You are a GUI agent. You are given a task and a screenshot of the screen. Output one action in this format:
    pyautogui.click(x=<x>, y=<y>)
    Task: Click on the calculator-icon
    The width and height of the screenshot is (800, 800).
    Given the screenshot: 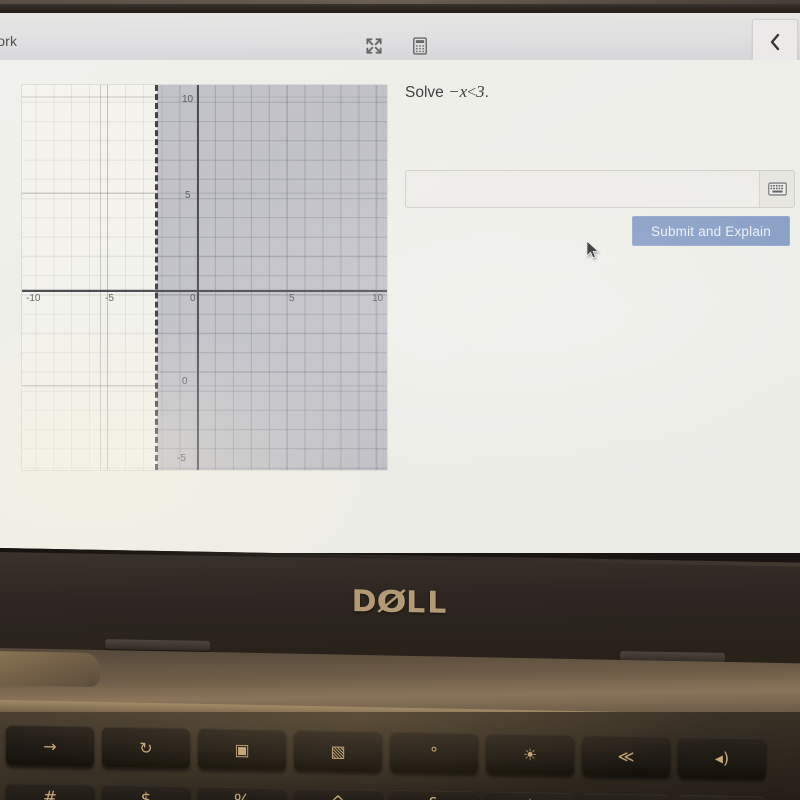 What is the action you would take?
    pyautogui.click(x=420, y=46)
    